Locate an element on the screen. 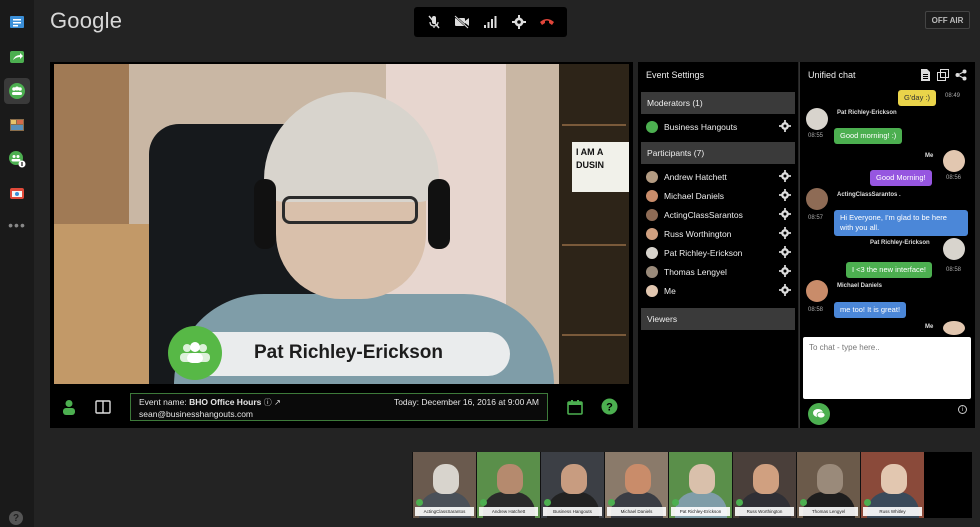 This screenshot has height=527, width=980. participants-header: Participants (7) is located at coordinates (718, 153).